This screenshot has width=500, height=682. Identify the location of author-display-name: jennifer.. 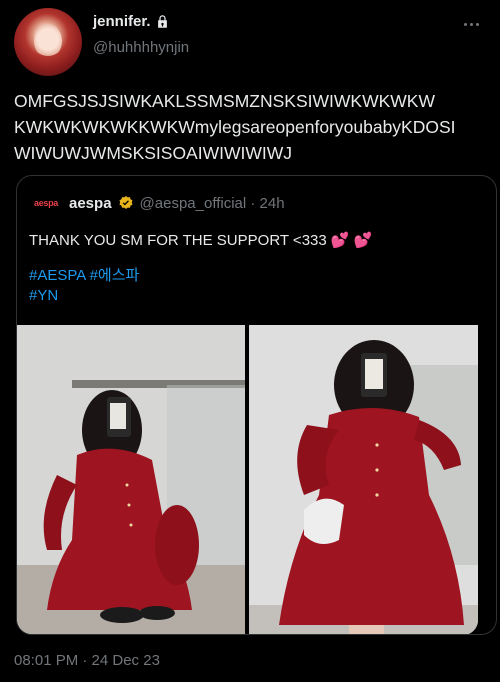
(131, 21).